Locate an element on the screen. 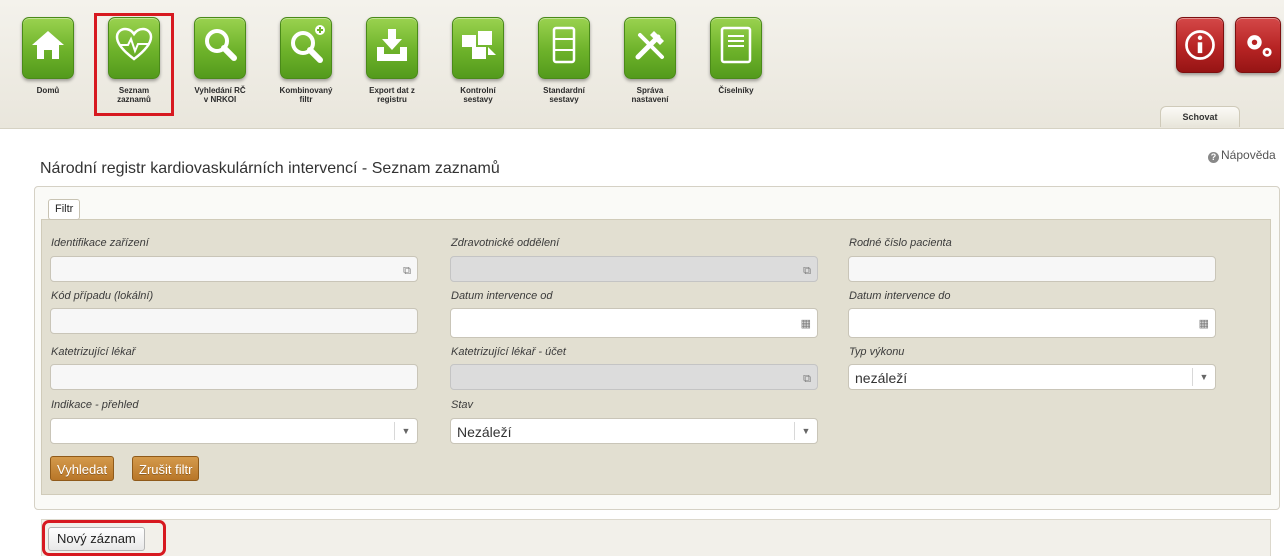 Image resolution: width=1284 pixels, height=556 pixels. status-select: Nezáleží ▼ is located at coordinates (634, 431).